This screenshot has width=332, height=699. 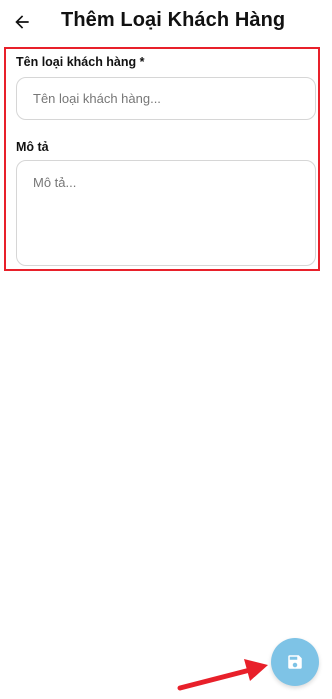 What do you see at coordinates (222, 675) in the screenshot?
I see `annotation-arrow` at bounding box center [222, 675].